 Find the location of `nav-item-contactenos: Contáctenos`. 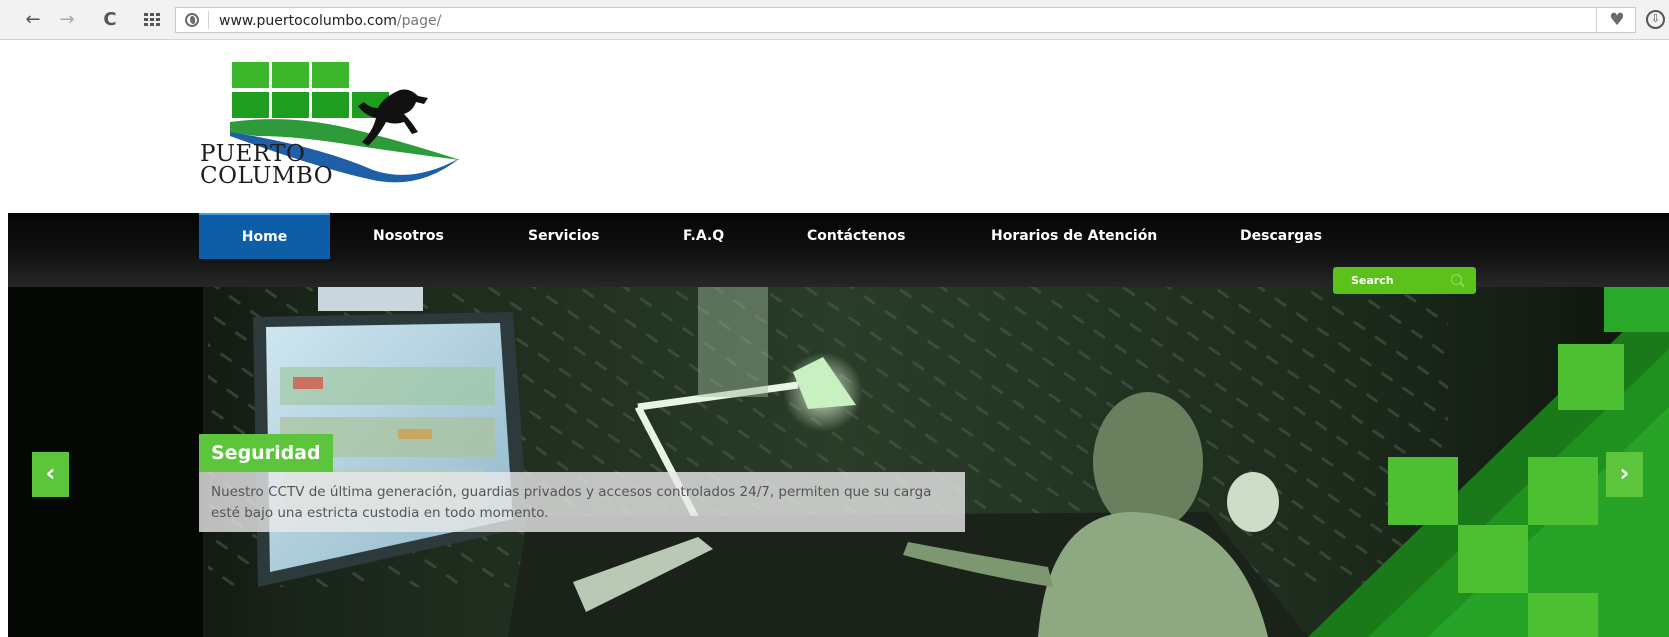

nav-item-contactenos: Contáctenos is located at coordinates (856, 236).